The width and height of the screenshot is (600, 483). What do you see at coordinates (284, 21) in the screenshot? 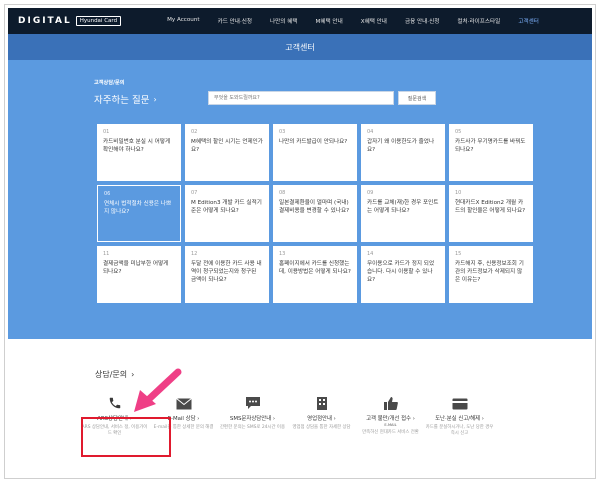
I see `nav-item-my-benefits: 나만의 혜택` at bounding box center [284, 21].